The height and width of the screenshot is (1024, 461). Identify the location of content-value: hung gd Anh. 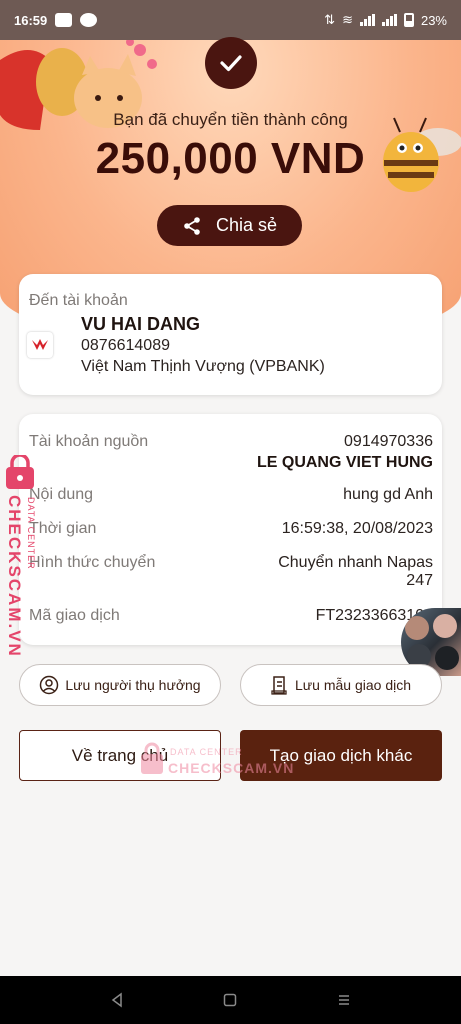
(388, 494).